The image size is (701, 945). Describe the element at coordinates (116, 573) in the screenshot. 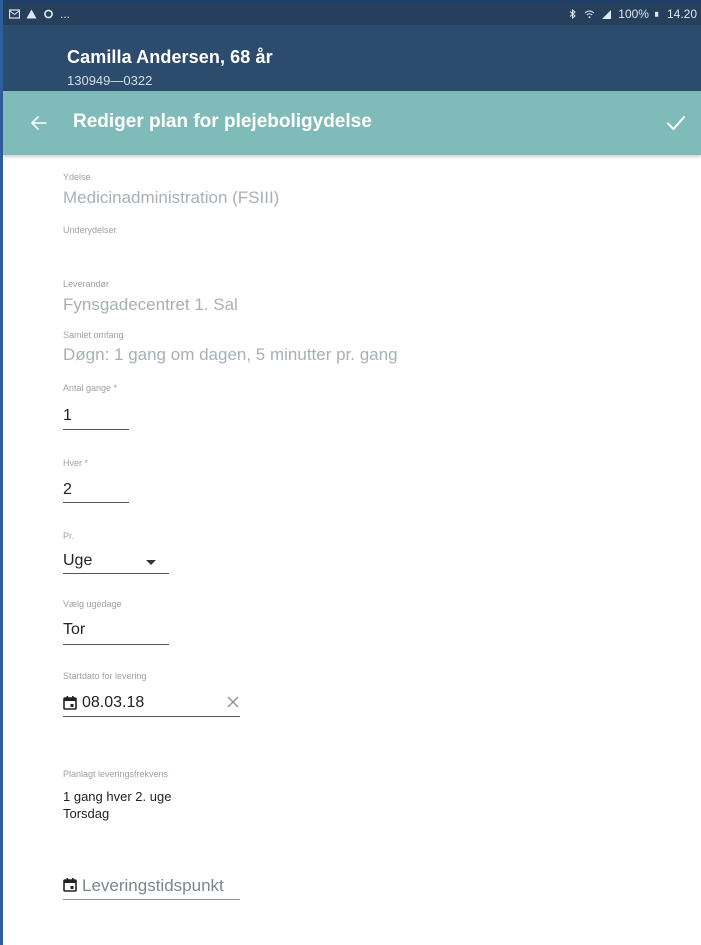

I see `pr-underline` at that location.